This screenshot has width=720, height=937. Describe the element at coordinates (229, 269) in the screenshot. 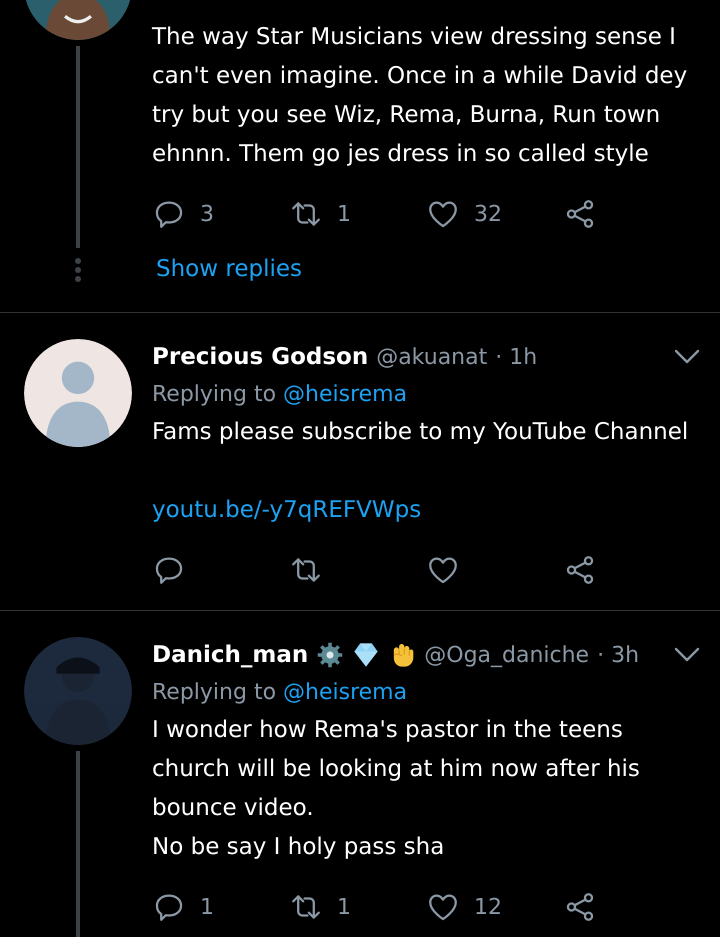

I see `show-replies-link: Show replies` at that location.